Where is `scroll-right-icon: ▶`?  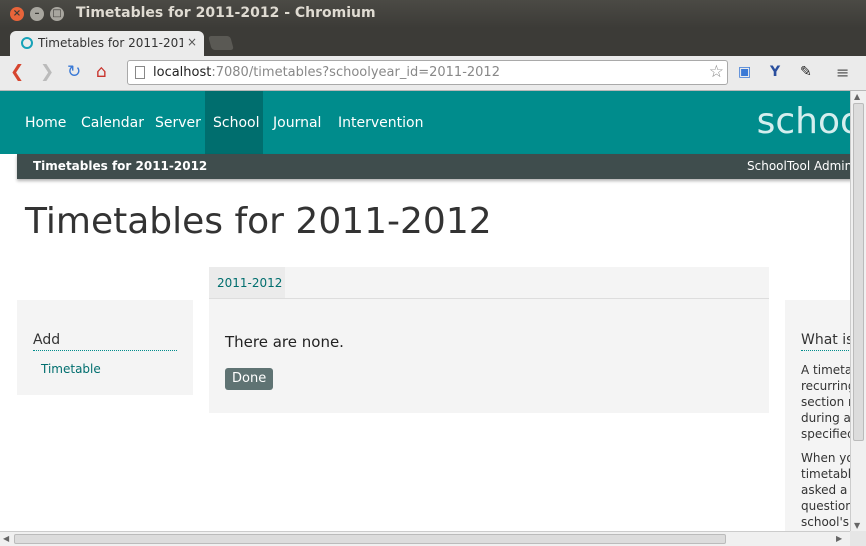 scroll-right-icon: ▶ is located at coordinates (839, 538).